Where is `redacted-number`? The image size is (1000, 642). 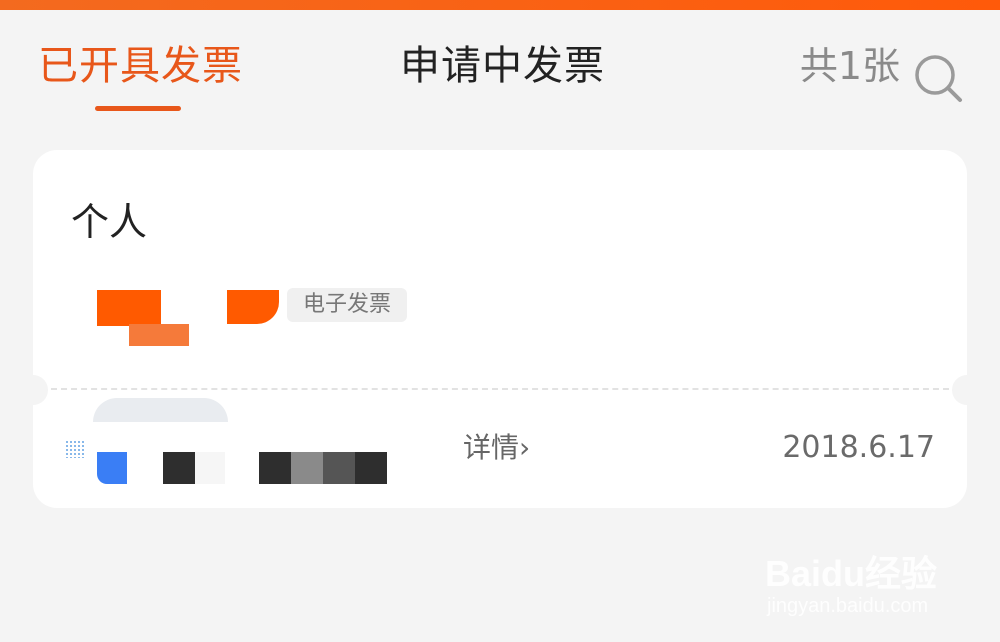
redacted-number is located at coordinates (243, 470).